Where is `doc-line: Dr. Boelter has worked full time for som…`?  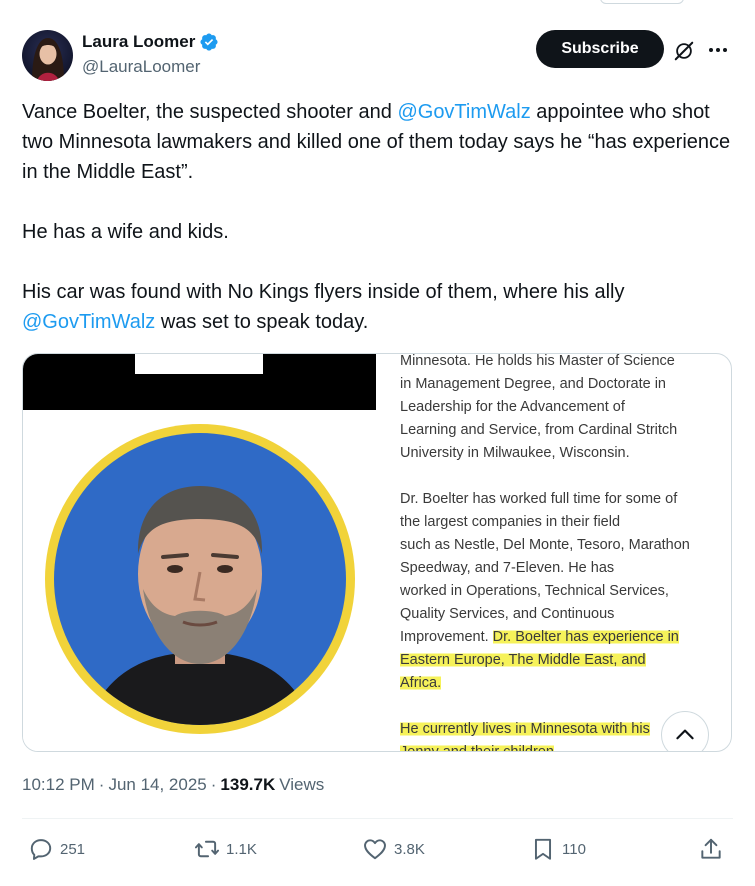 doc-line: Dr. Boelter has worked full time for som… is located at coordinates (539, 499).